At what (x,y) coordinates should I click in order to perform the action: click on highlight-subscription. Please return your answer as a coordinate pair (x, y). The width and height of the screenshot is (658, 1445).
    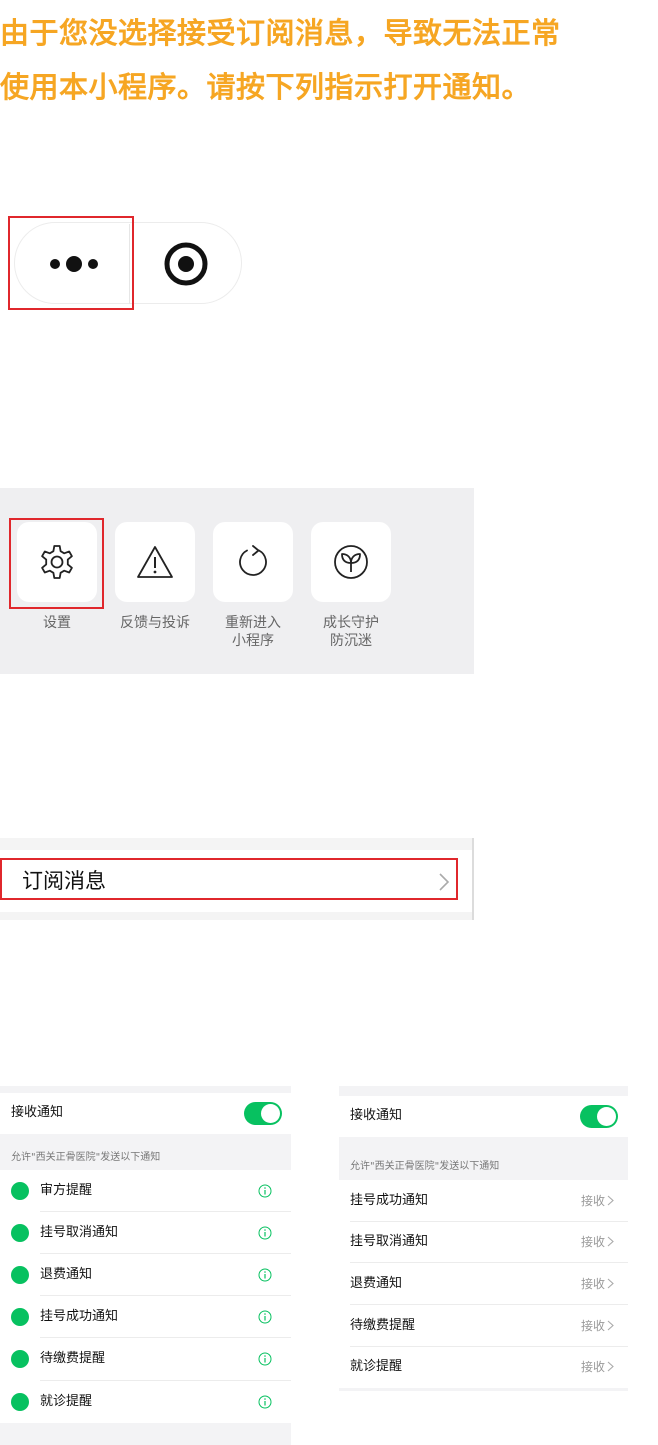
    Looking at the image, I should click on (229, 879).